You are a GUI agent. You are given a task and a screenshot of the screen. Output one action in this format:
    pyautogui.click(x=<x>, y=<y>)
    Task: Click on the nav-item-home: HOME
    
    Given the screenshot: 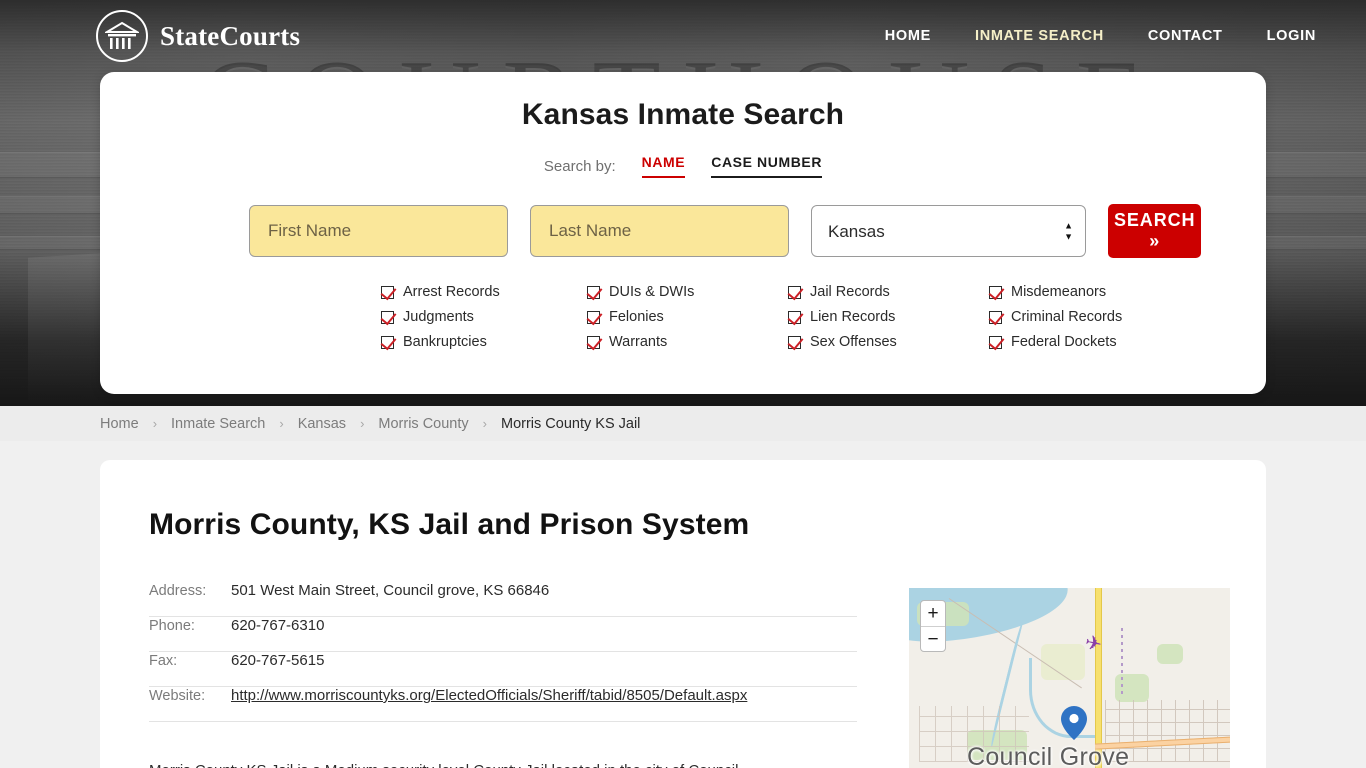 What is the action you would take?
    pyautogui.click(x=908, y=36)
    